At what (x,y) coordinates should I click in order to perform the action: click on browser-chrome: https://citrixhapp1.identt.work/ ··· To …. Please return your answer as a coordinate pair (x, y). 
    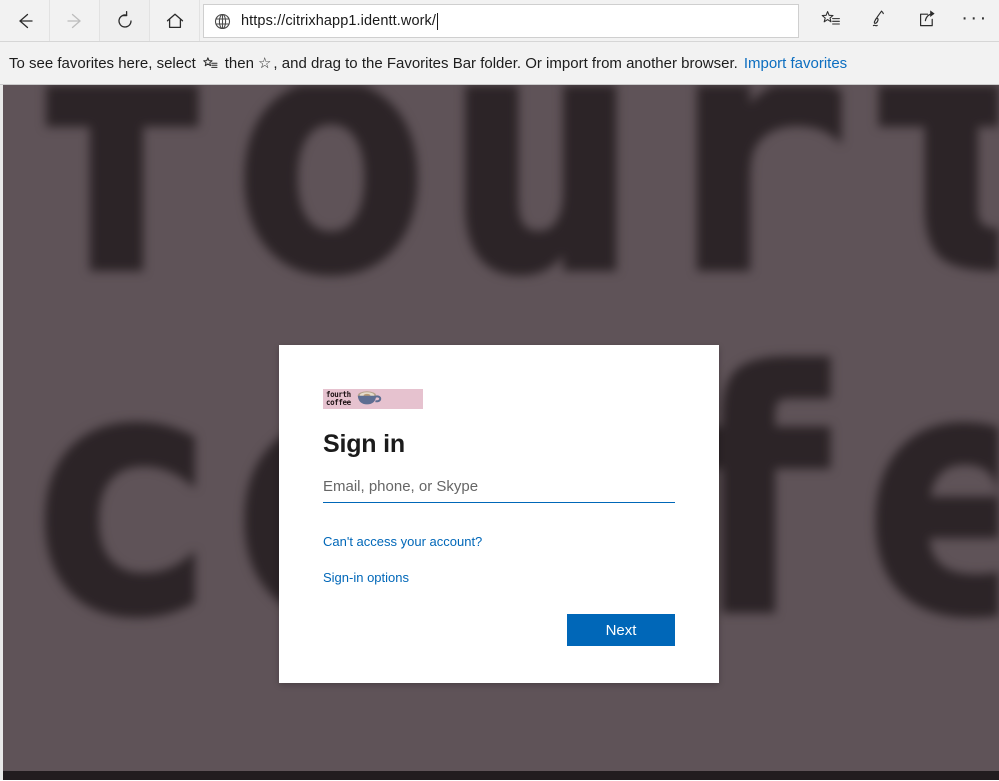
    Looking at the image, I should click on (499, 42).